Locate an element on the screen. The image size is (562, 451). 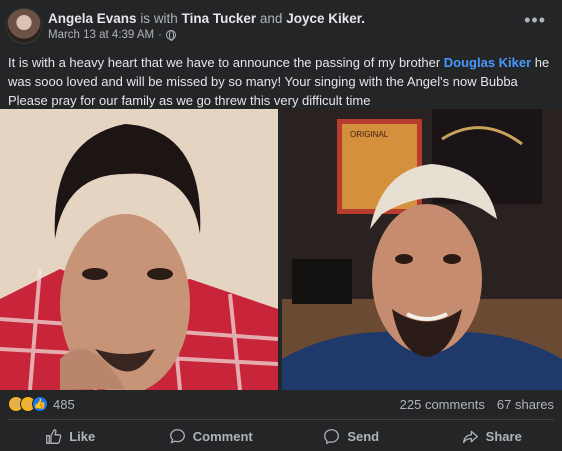
engagement-counts: 225 comments 67 shares is located at coordinates (477, 404).